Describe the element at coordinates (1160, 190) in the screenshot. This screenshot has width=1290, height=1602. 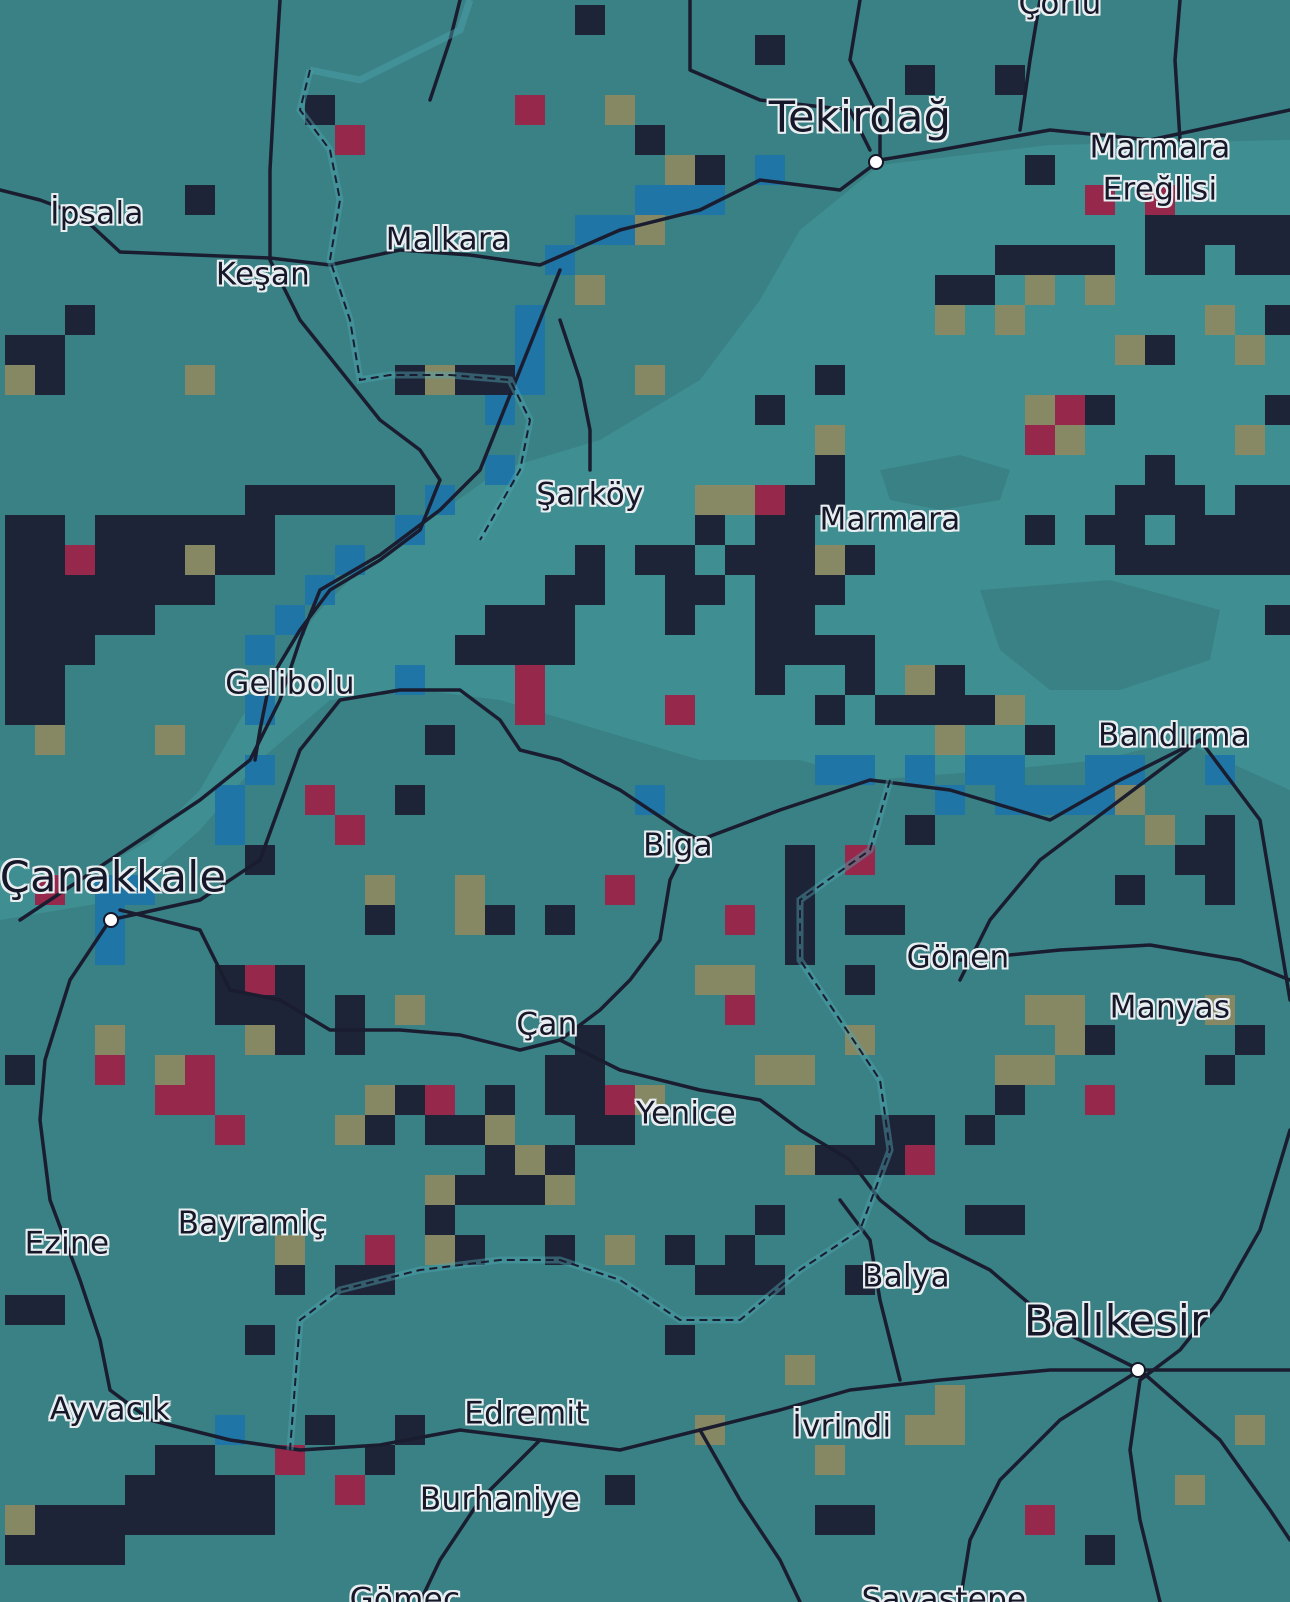
I see `place-label-marmara-ereglisi-2: Ereğlisi` at that location.